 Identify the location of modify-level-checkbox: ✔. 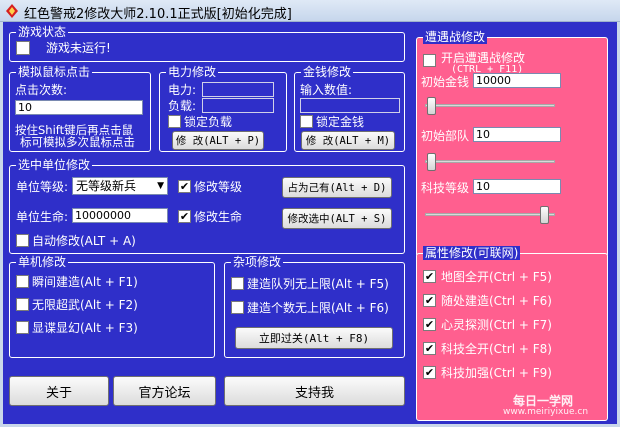
(184, 186).